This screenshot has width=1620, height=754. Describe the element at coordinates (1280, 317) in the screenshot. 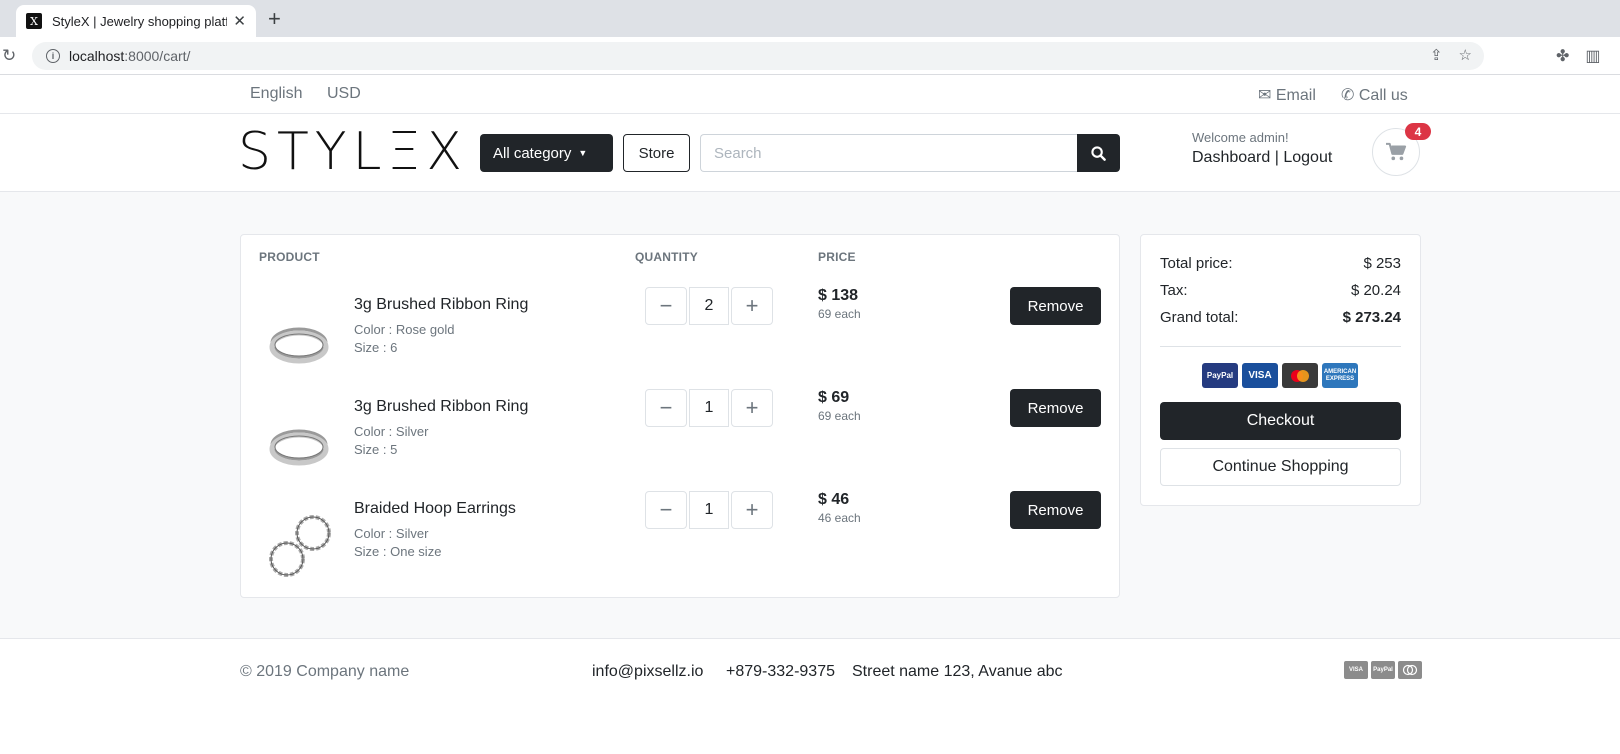

I see `grand-total-row: Grand total: $ 273.24` at that location.